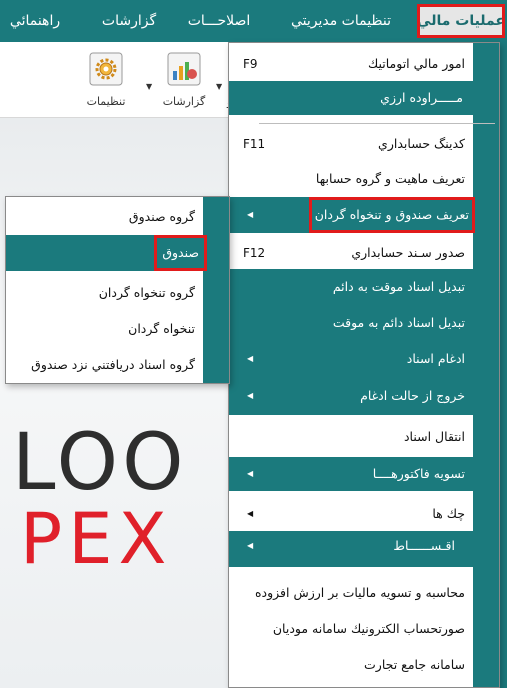  What do you see at coordinates (424, 545) in the screenshot?
I see `menu-item-label: اقـســــــاط` at bounding box center [424, 545].